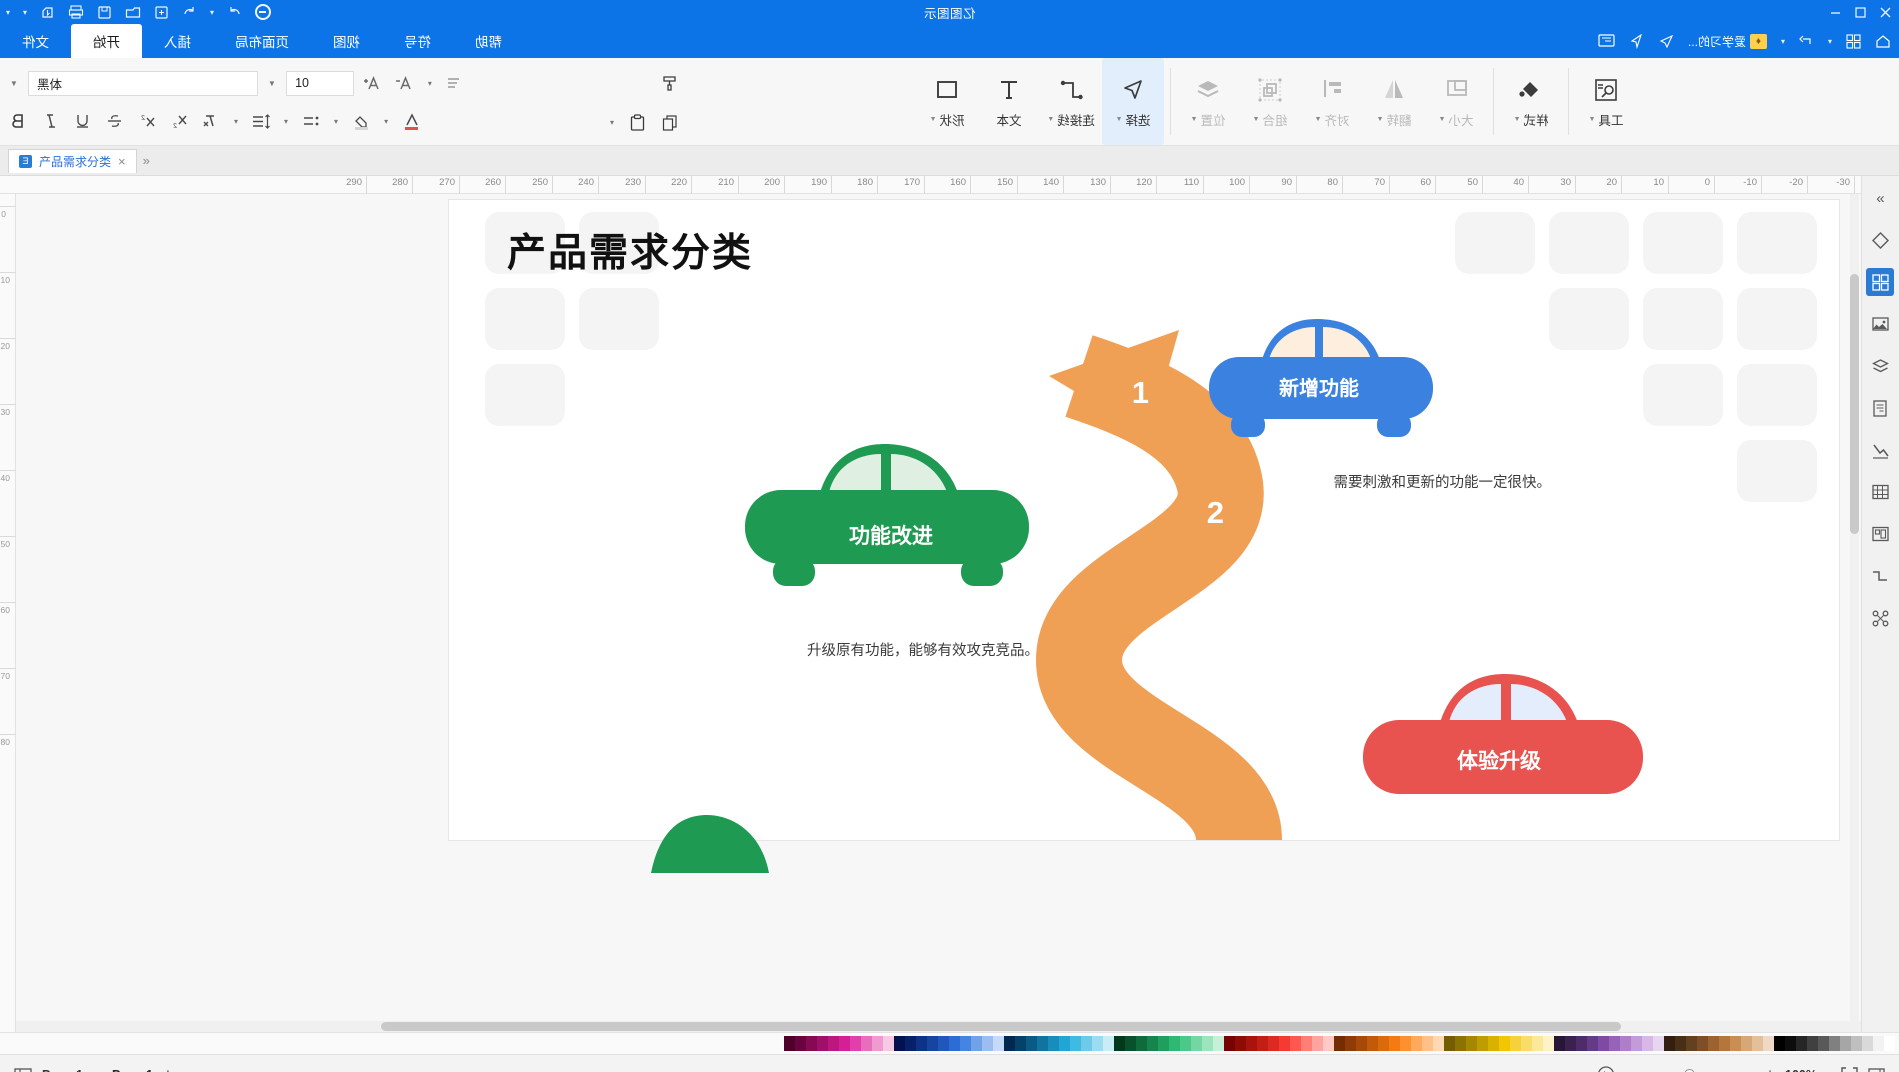 This screenshot has width=1899, height=1072. Describe the element at coordinates (1770, 1068) in the screenshot. I see `zoom-in-icon: +` at that location.